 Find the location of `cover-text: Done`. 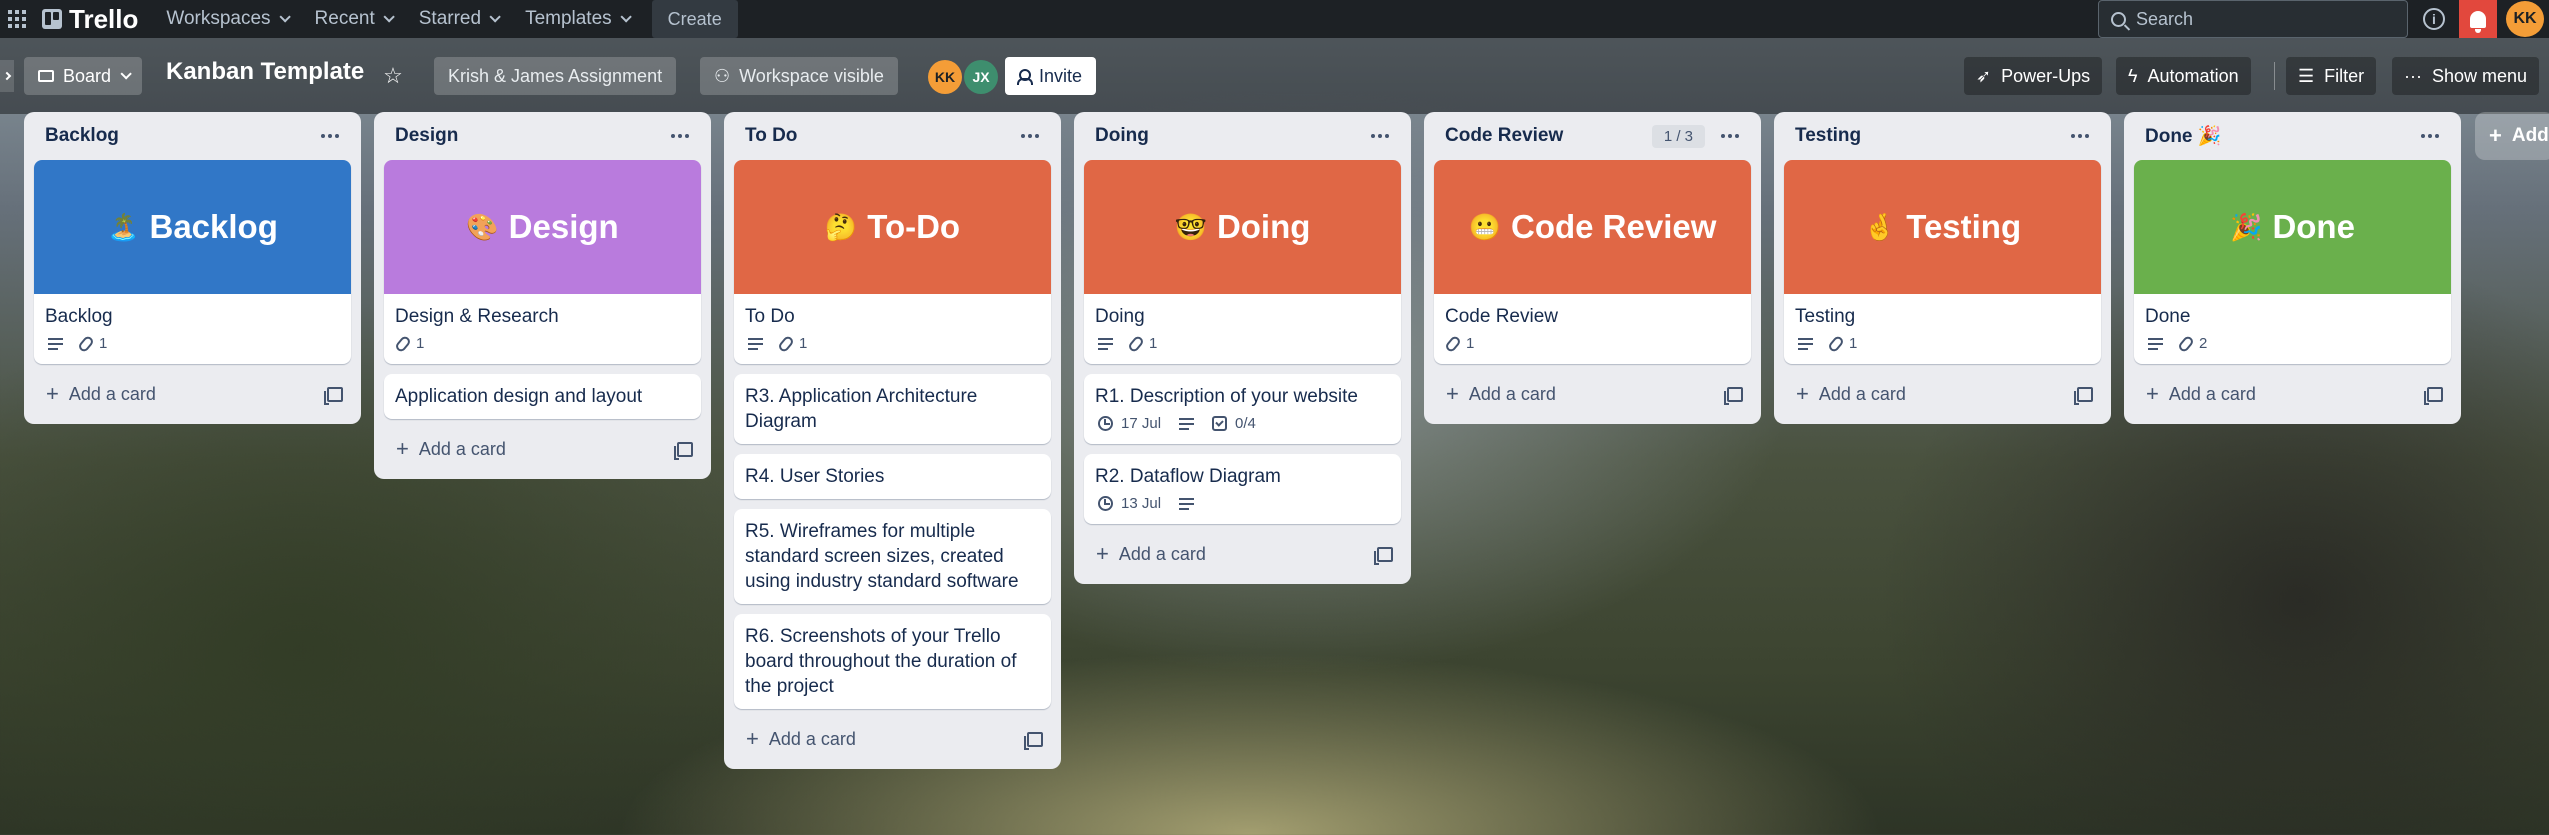

cover-text: Done is located at coordinates (2313, 226).